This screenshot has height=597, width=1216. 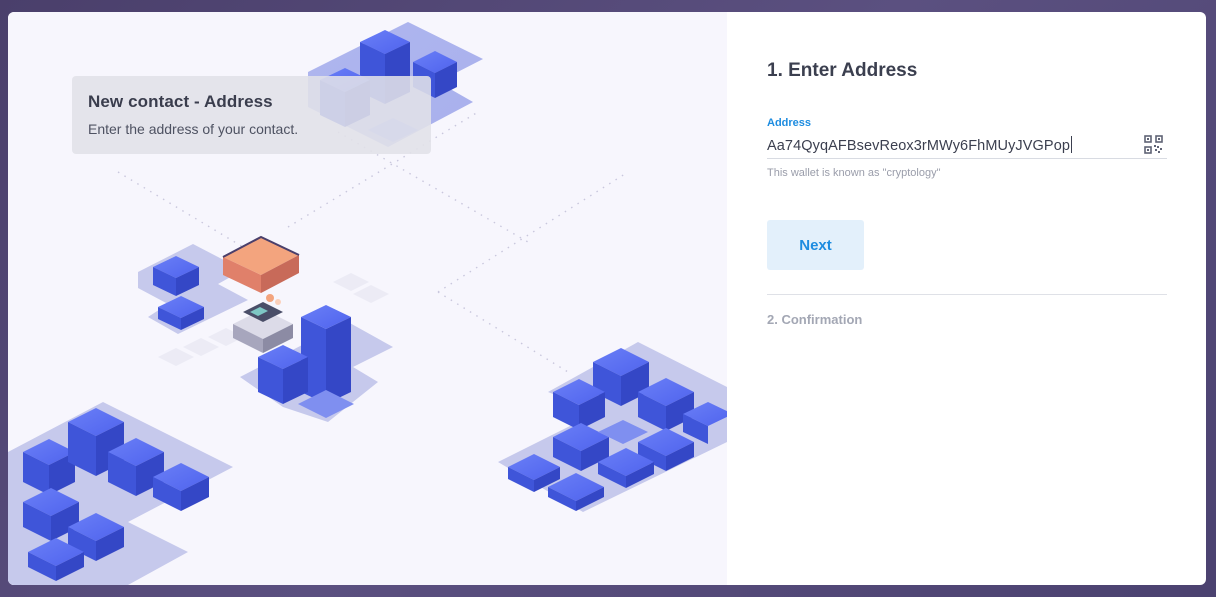 I want to click on address-input-value: Aa74QyqAFBsevReox3rMWy6FhMUyJVGPop, so click(x=920, y=145).